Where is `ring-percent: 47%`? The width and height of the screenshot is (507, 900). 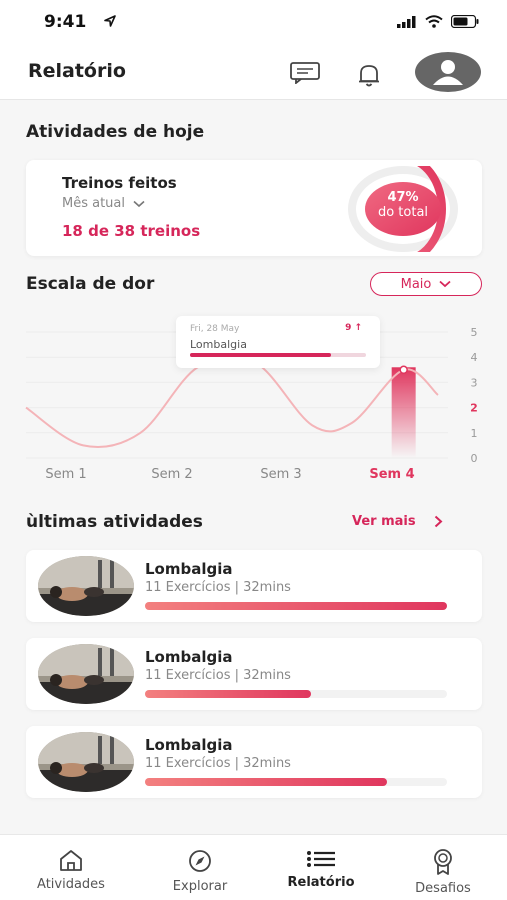 ring-percent: 47% is located at coordinates (403, 197).